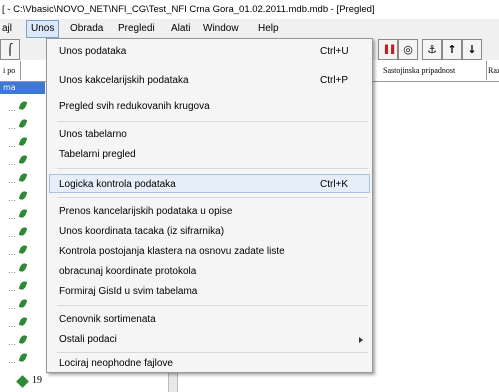  I want to click on menu-obrada: Obrada, so click(86, 28).